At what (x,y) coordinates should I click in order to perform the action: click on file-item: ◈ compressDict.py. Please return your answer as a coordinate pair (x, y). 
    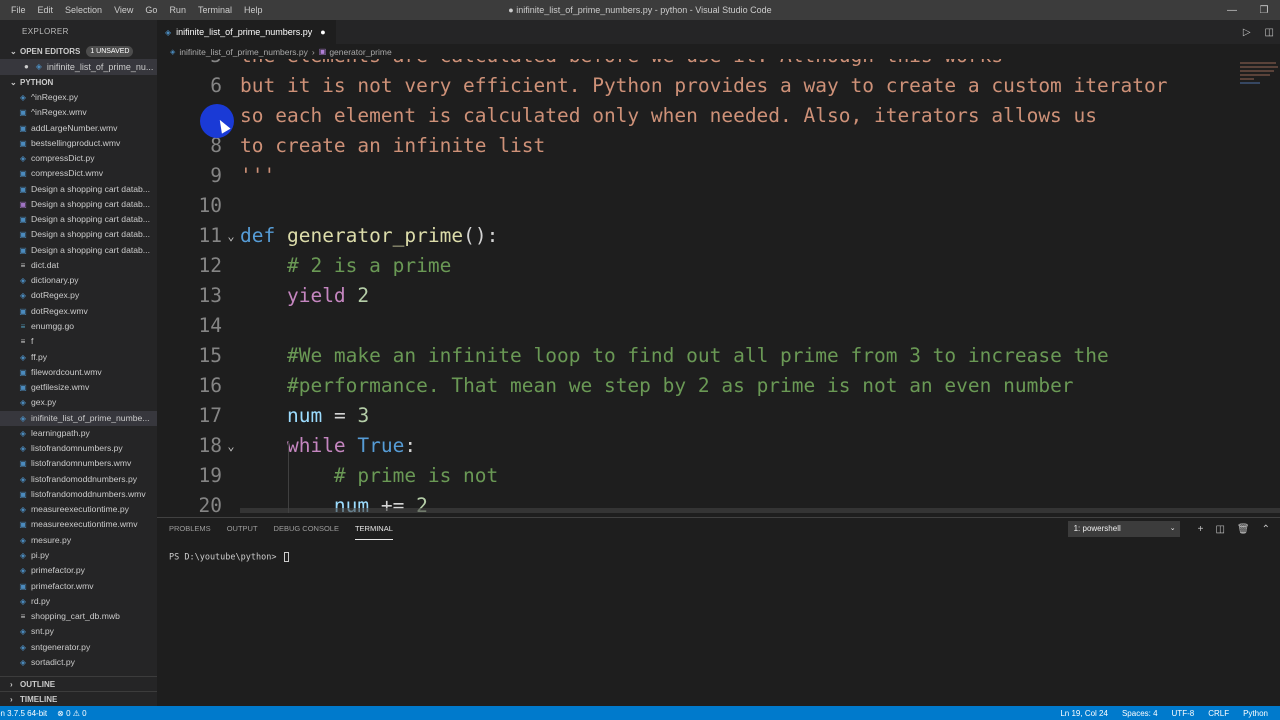
    Looking at the image, I should click on (78, 158).